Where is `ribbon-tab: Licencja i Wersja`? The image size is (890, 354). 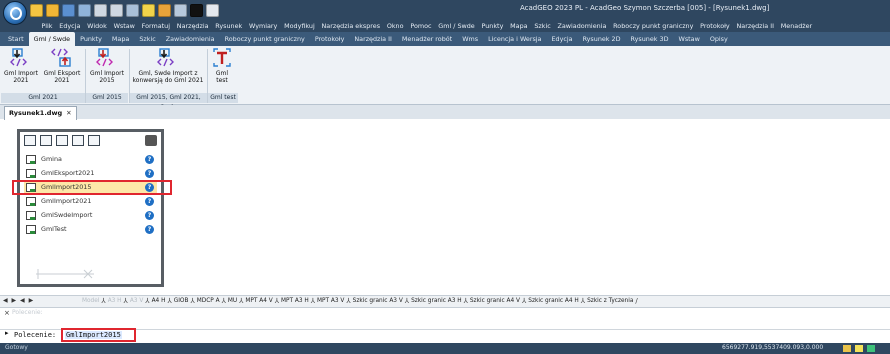
ribbon-tab: Licencja i Wersja is located at coordinates (514, 39).